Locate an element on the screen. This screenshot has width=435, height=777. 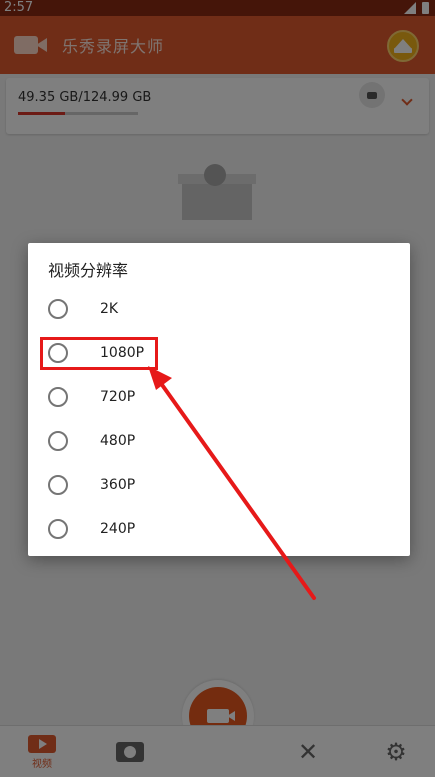
arrow-shaft is located at coordinates (237, 490).